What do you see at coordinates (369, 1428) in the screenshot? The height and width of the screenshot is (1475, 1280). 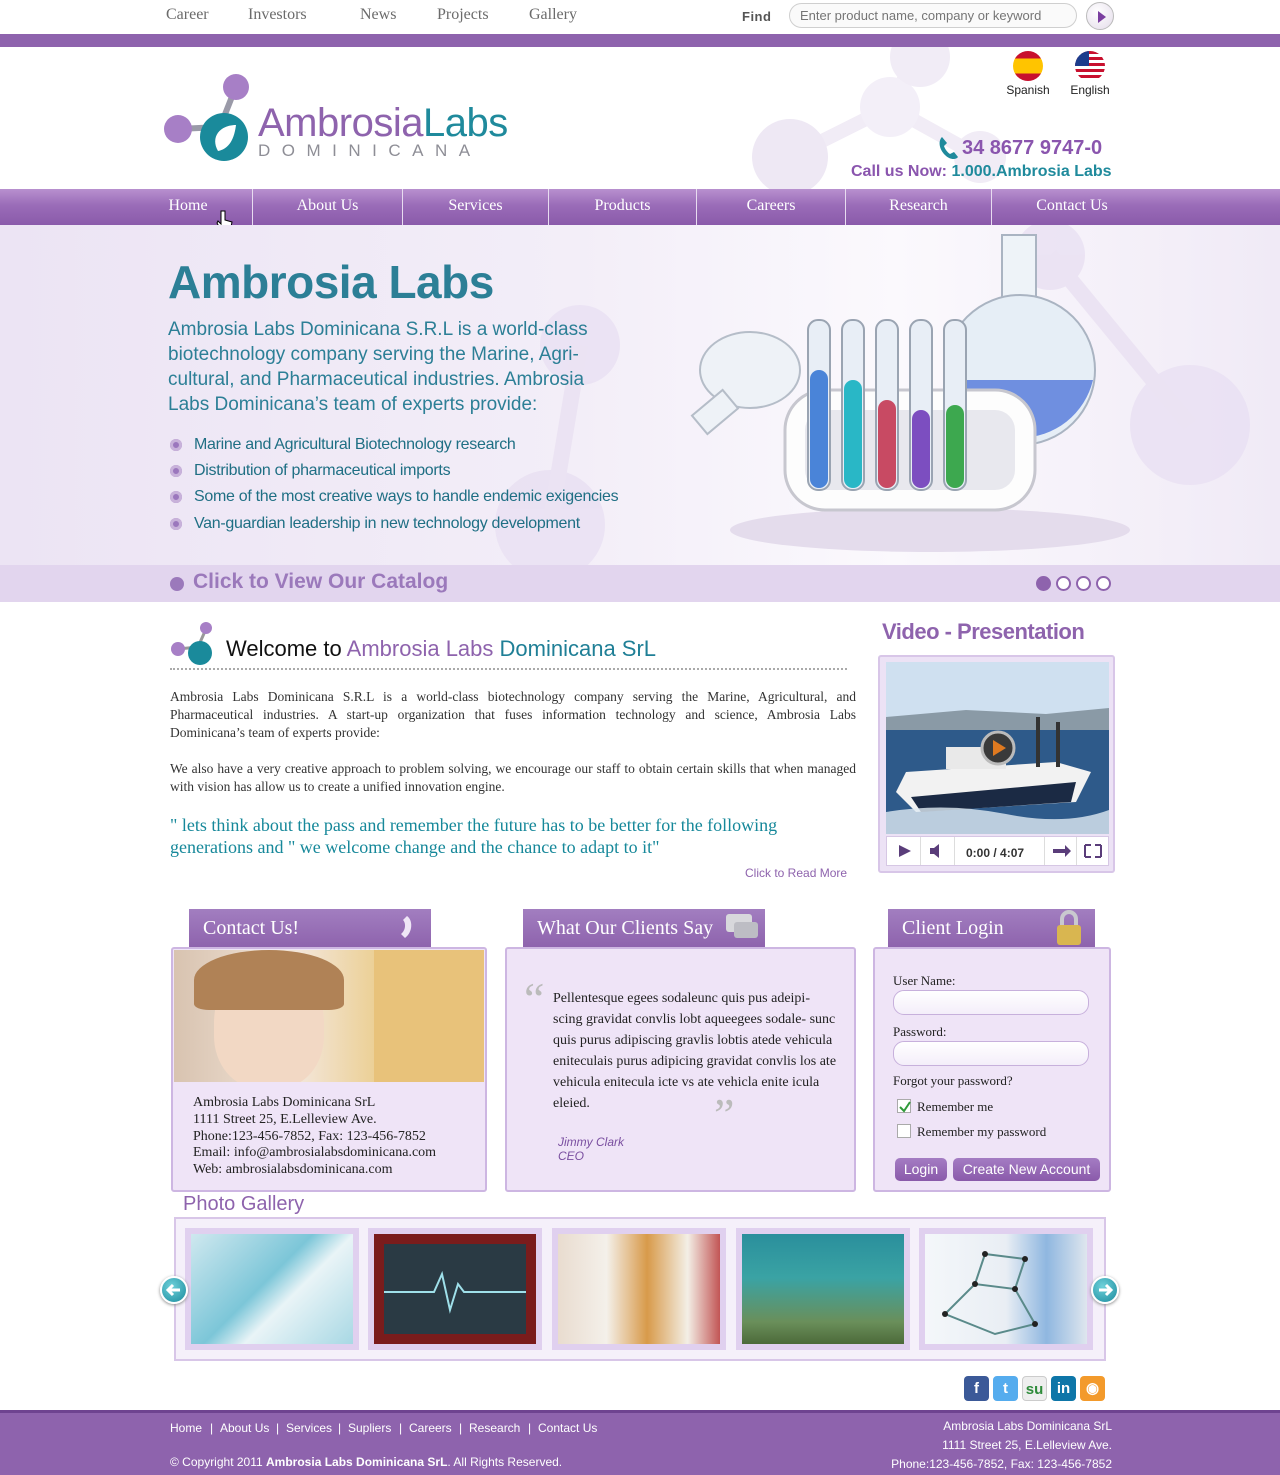 I see `footer-link-supliers: Supliers` at bounding box center [369, 1428].